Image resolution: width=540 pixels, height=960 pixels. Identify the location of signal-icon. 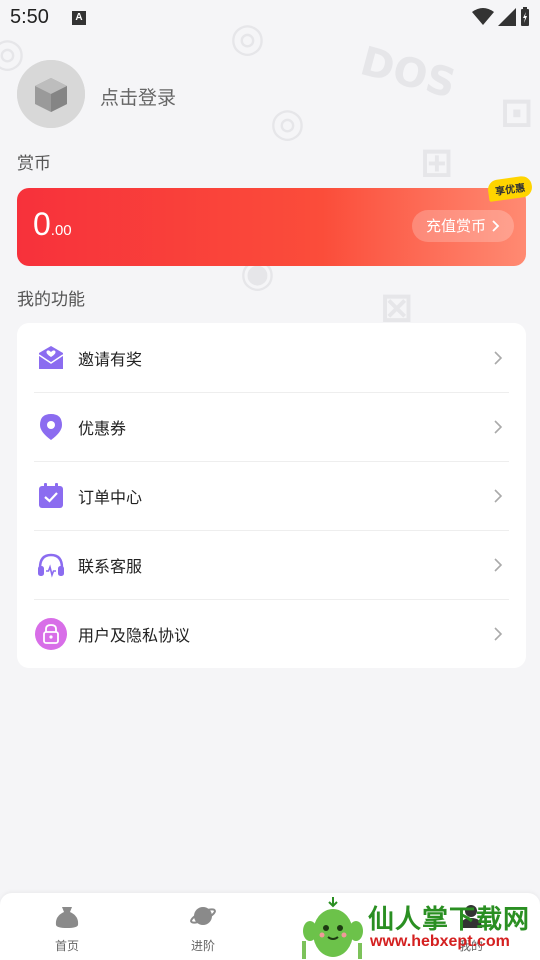
(507, 17).